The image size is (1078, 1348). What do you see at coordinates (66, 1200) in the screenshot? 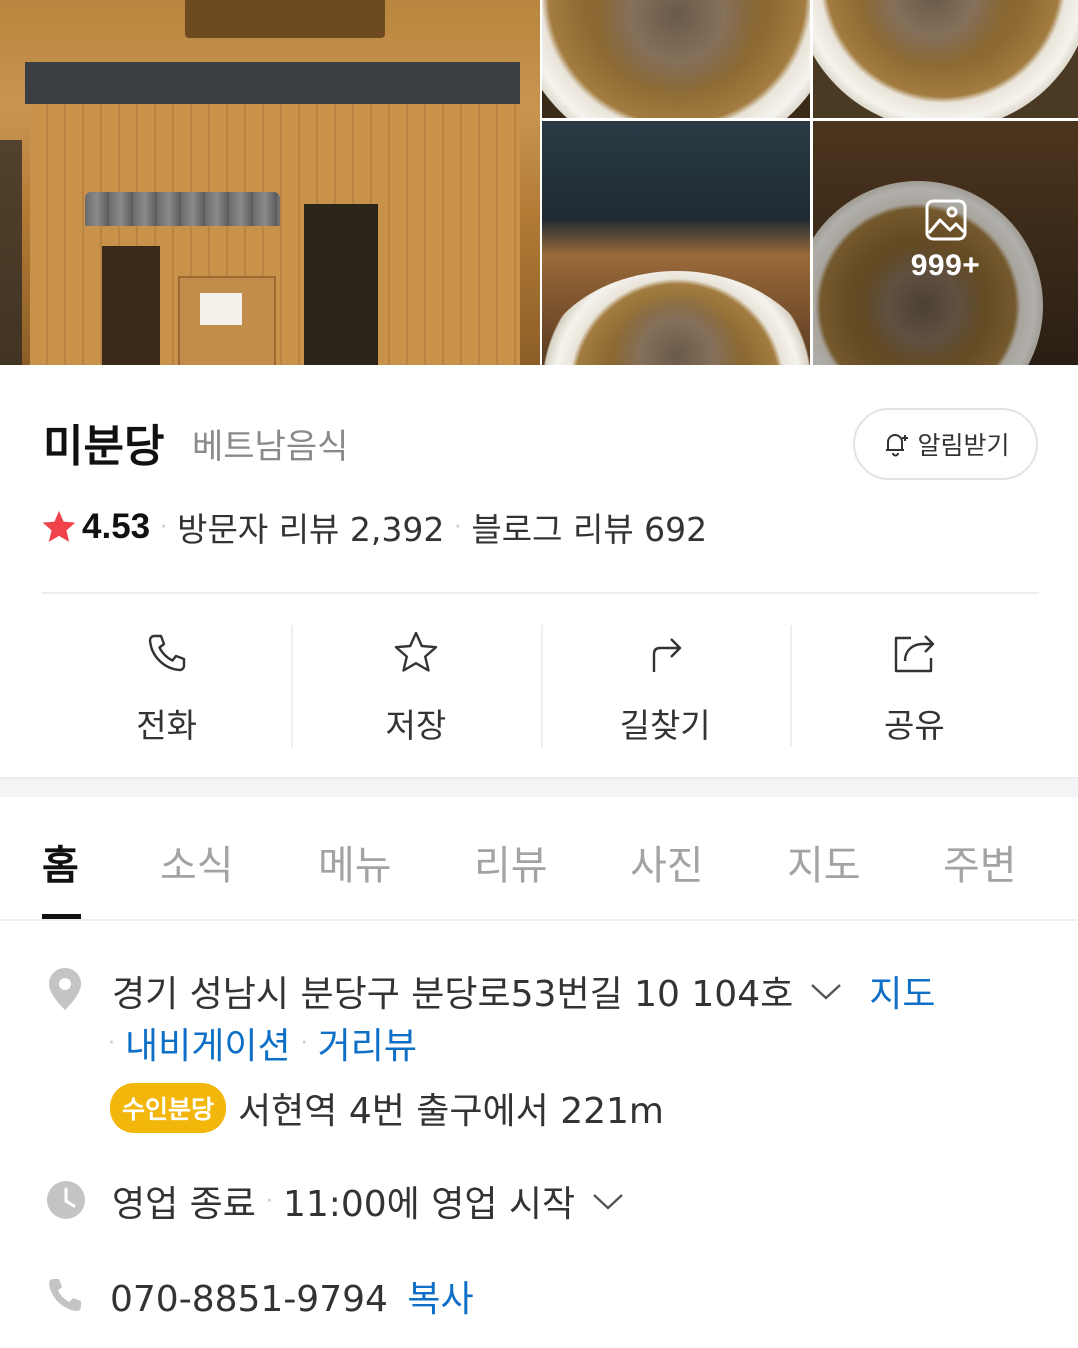
I see `clock-icon` at bounding box center [66, 1200].